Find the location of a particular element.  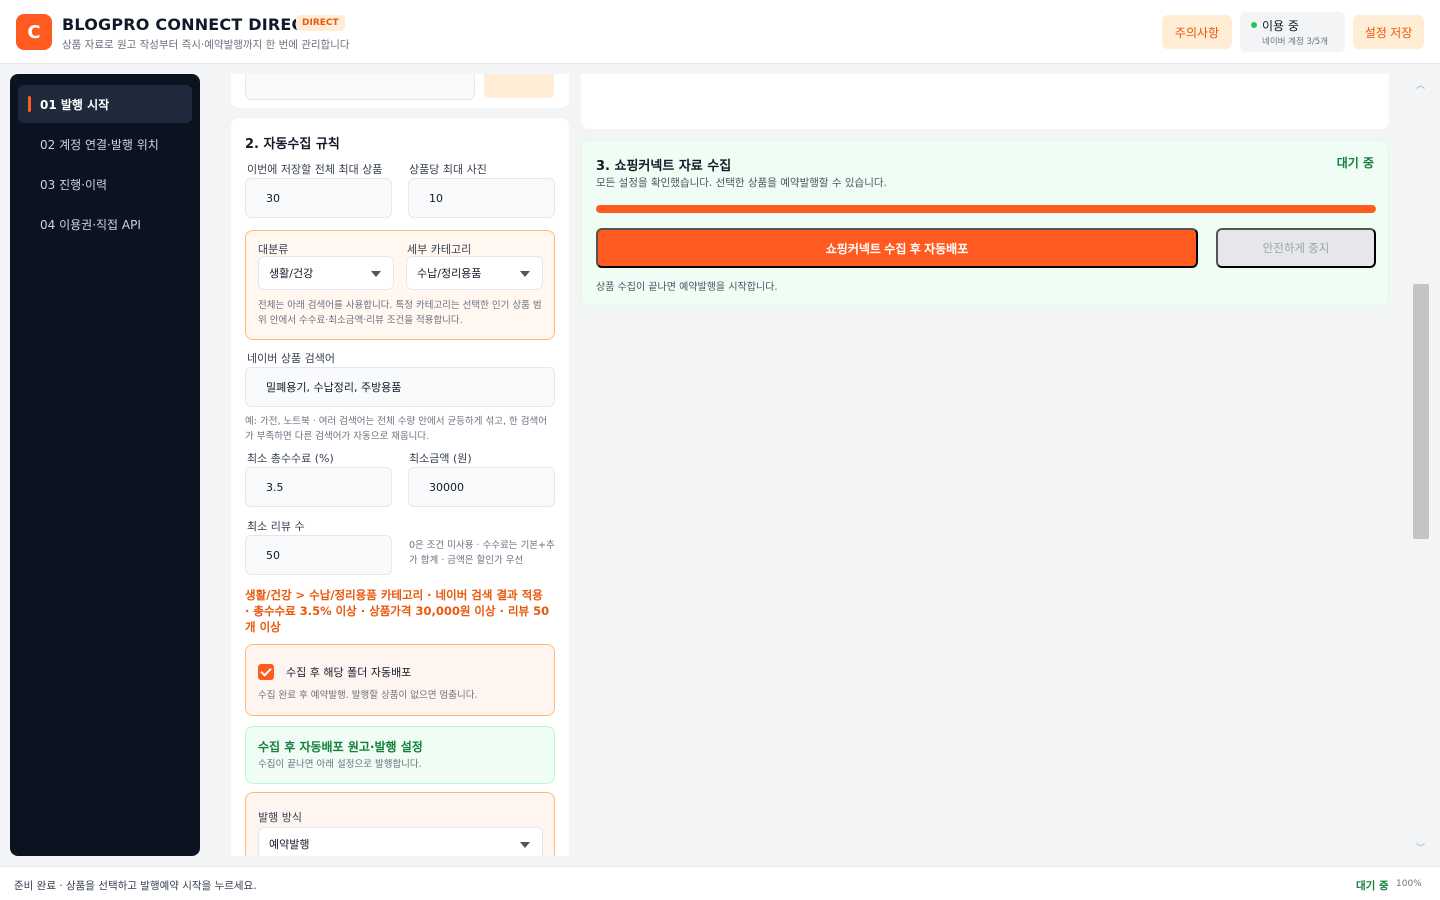

sub-category-label: 세부 카테고리 is located at coordinates (439, 249).